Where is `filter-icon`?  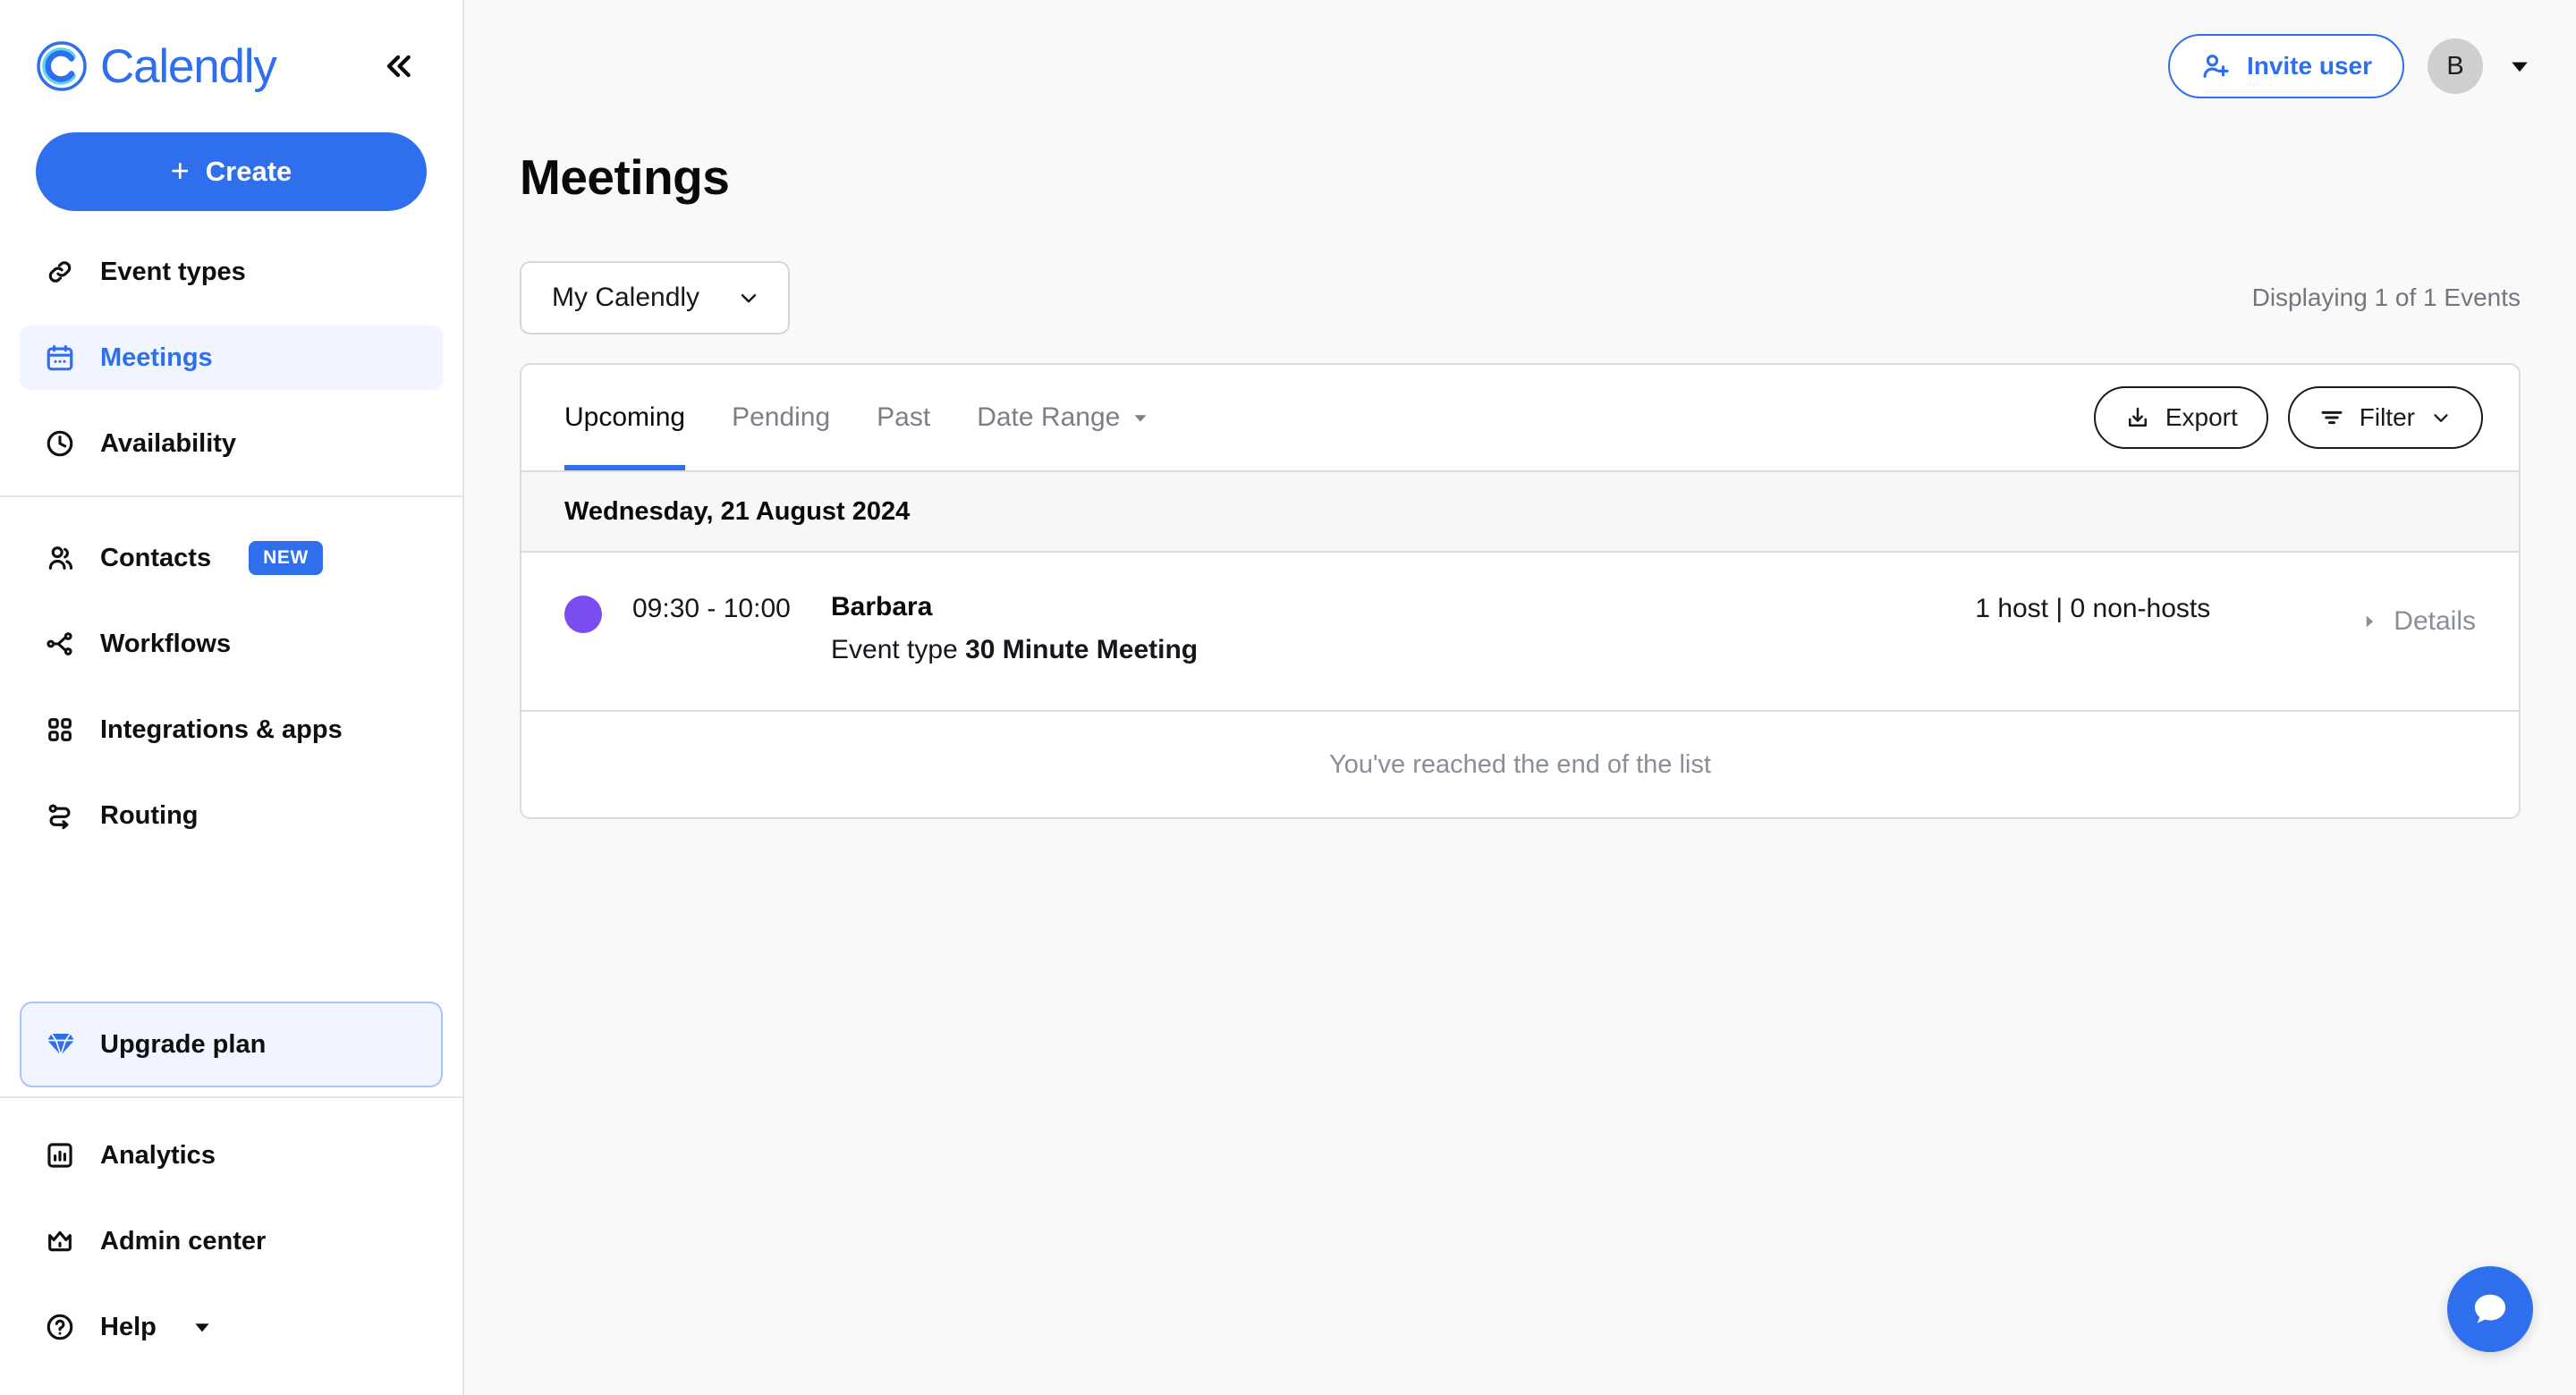
filter-icon is located at coordinates (2331, 417).